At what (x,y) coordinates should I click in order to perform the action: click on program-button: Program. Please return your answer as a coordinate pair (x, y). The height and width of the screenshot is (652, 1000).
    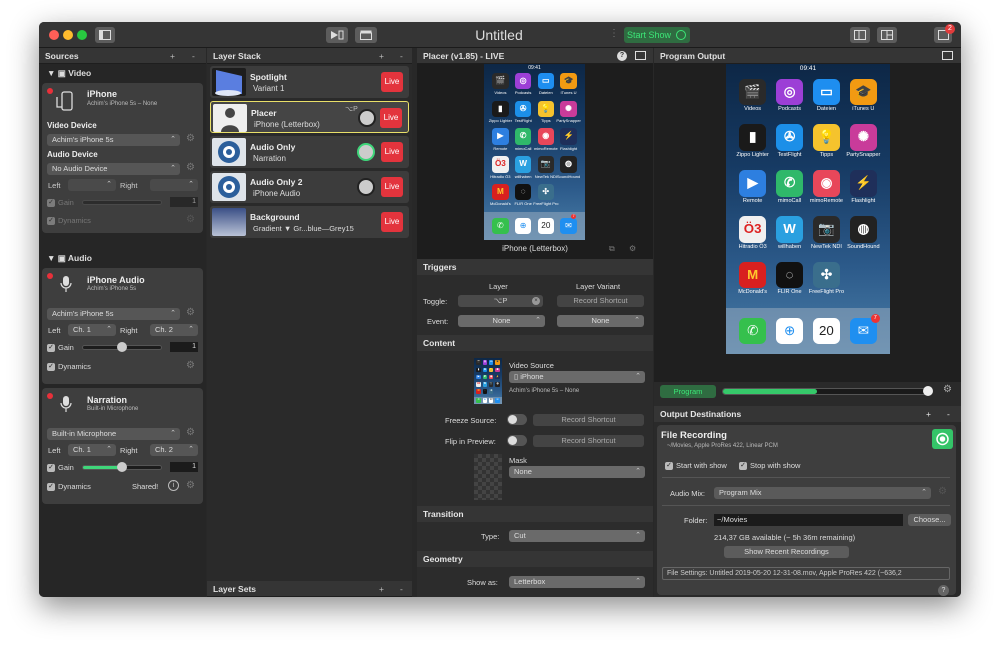
    Looking at the image, I should click on (688, 391).